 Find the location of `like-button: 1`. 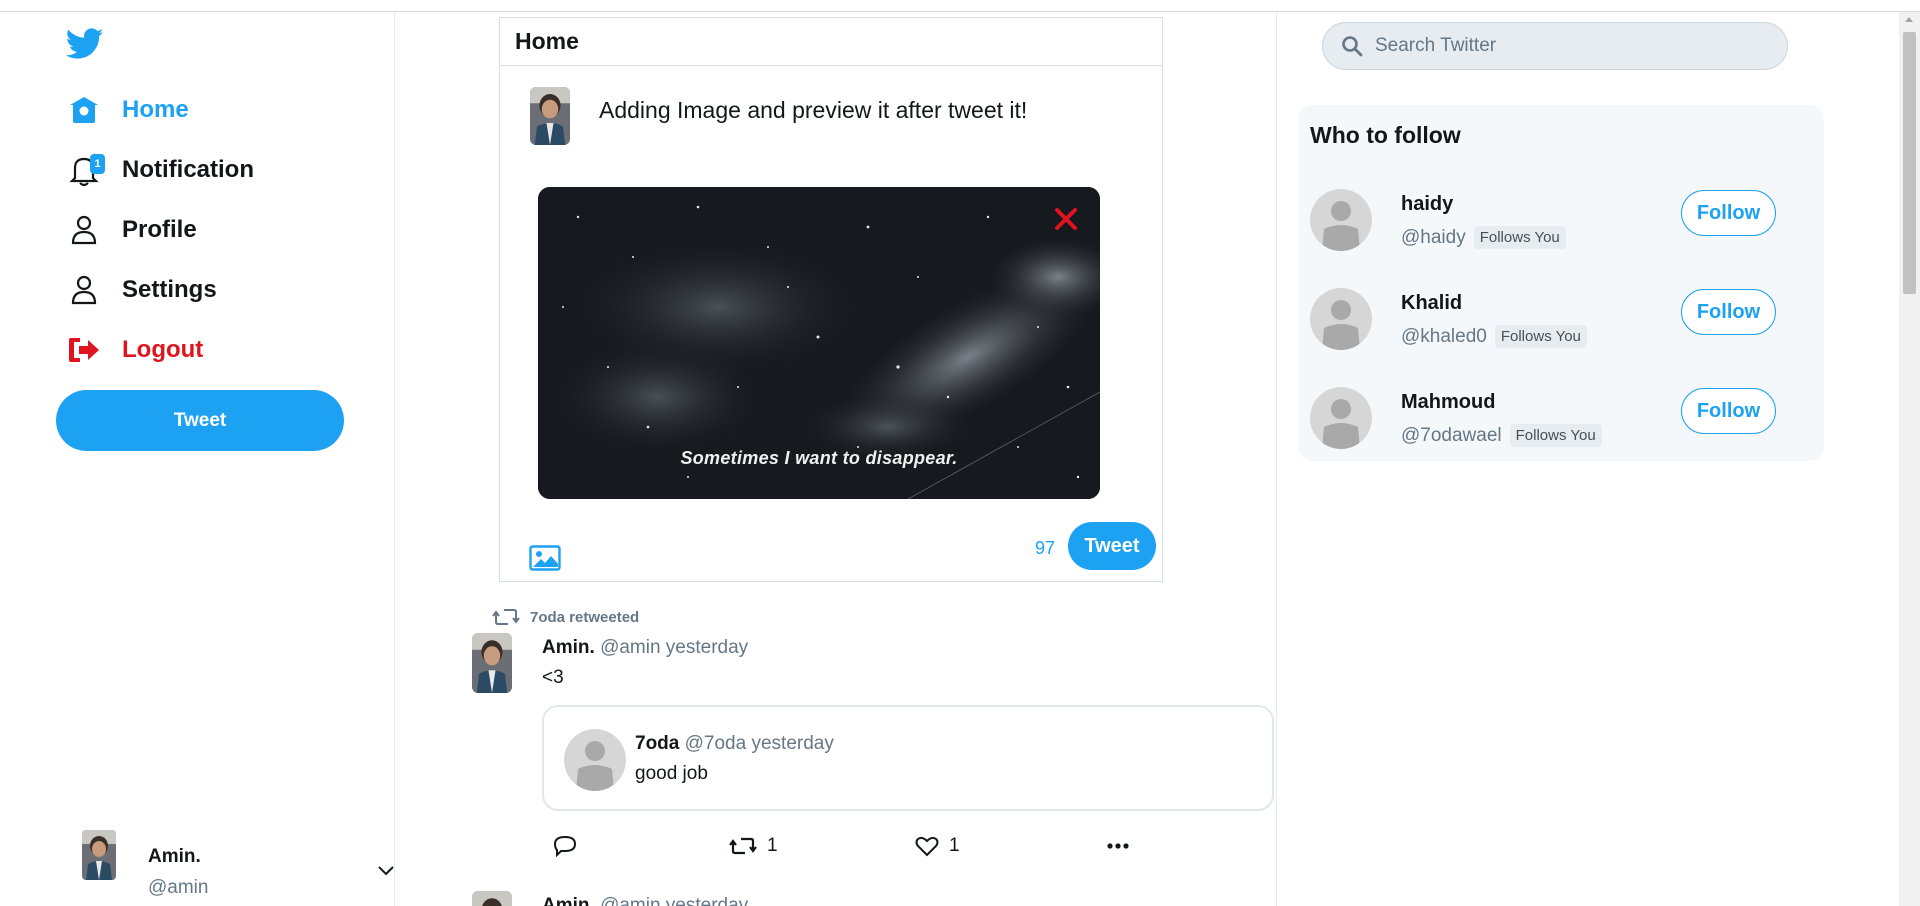

like-button: 1 is located at coordinates (937, 846).